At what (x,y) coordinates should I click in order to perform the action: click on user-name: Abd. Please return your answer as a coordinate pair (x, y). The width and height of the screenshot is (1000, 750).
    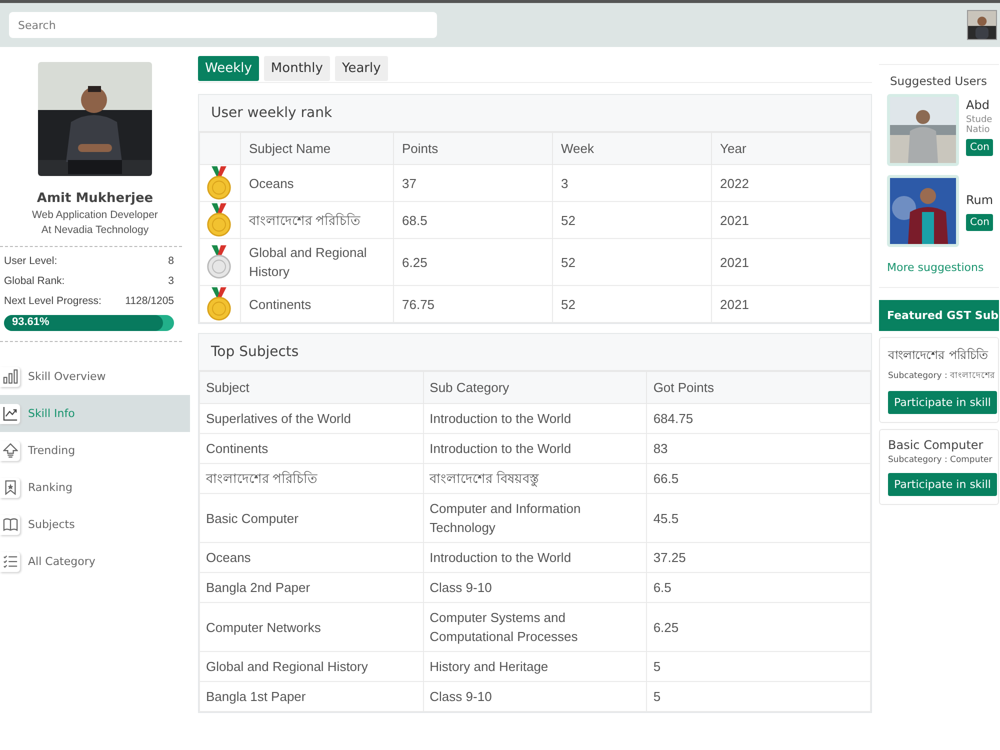
    Looking at the image, I should click on (978, 105).